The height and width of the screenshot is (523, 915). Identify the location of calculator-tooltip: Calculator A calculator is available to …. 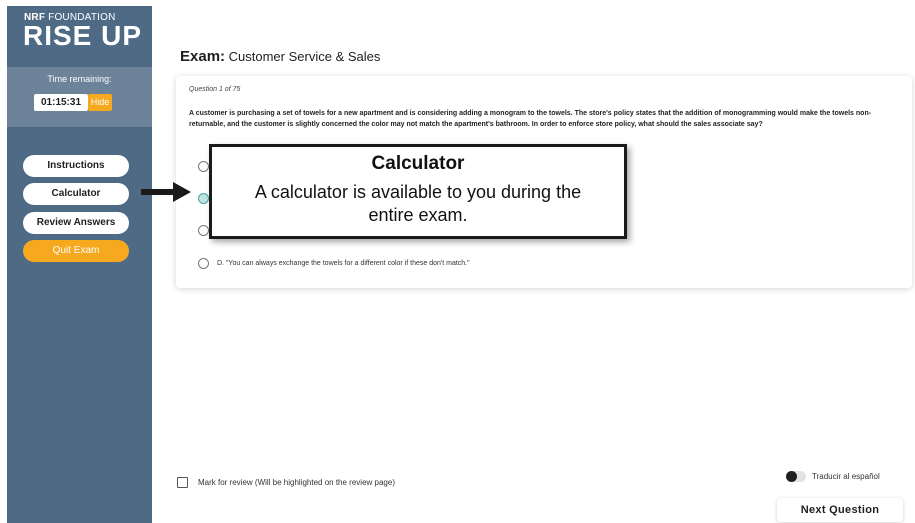
(418, 191).